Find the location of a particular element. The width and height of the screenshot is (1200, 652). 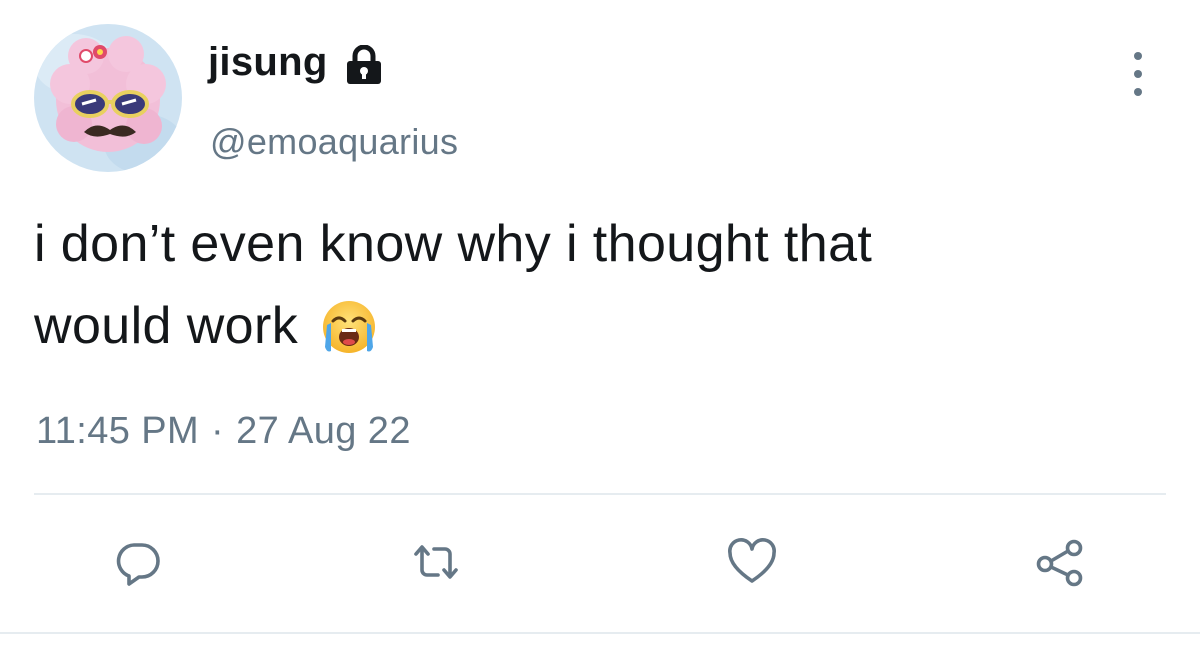

like-button is located at coordinates (752, 562).